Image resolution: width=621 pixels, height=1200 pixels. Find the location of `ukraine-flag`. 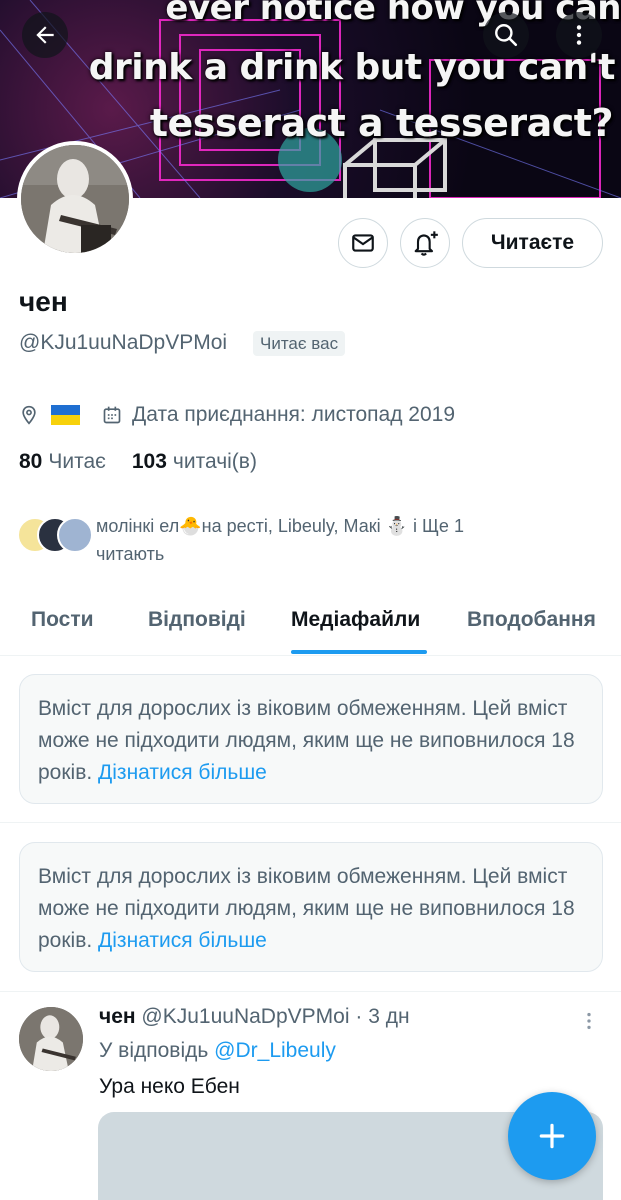

ukraine-flag is located at coordinates (65, 415).